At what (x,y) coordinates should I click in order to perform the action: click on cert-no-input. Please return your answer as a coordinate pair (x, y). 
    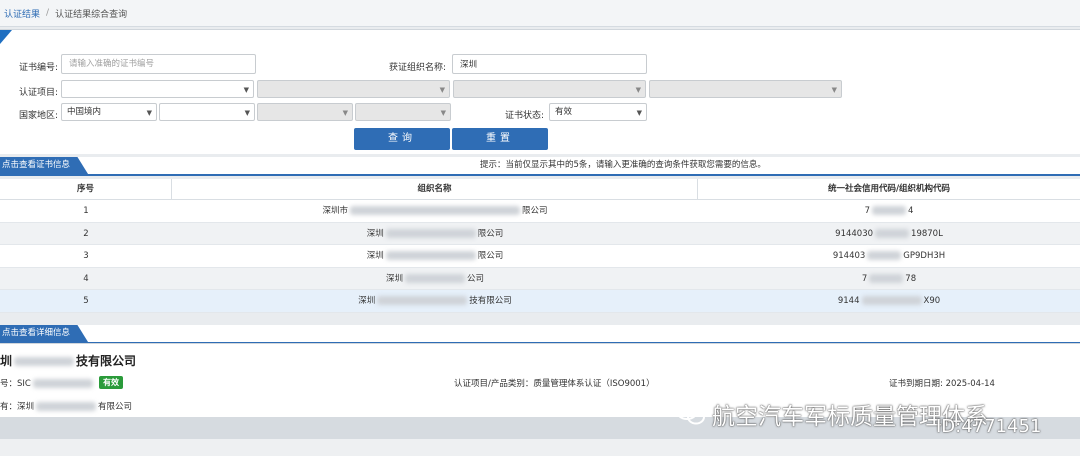
    Looking at the image, I should click on (158, 64).